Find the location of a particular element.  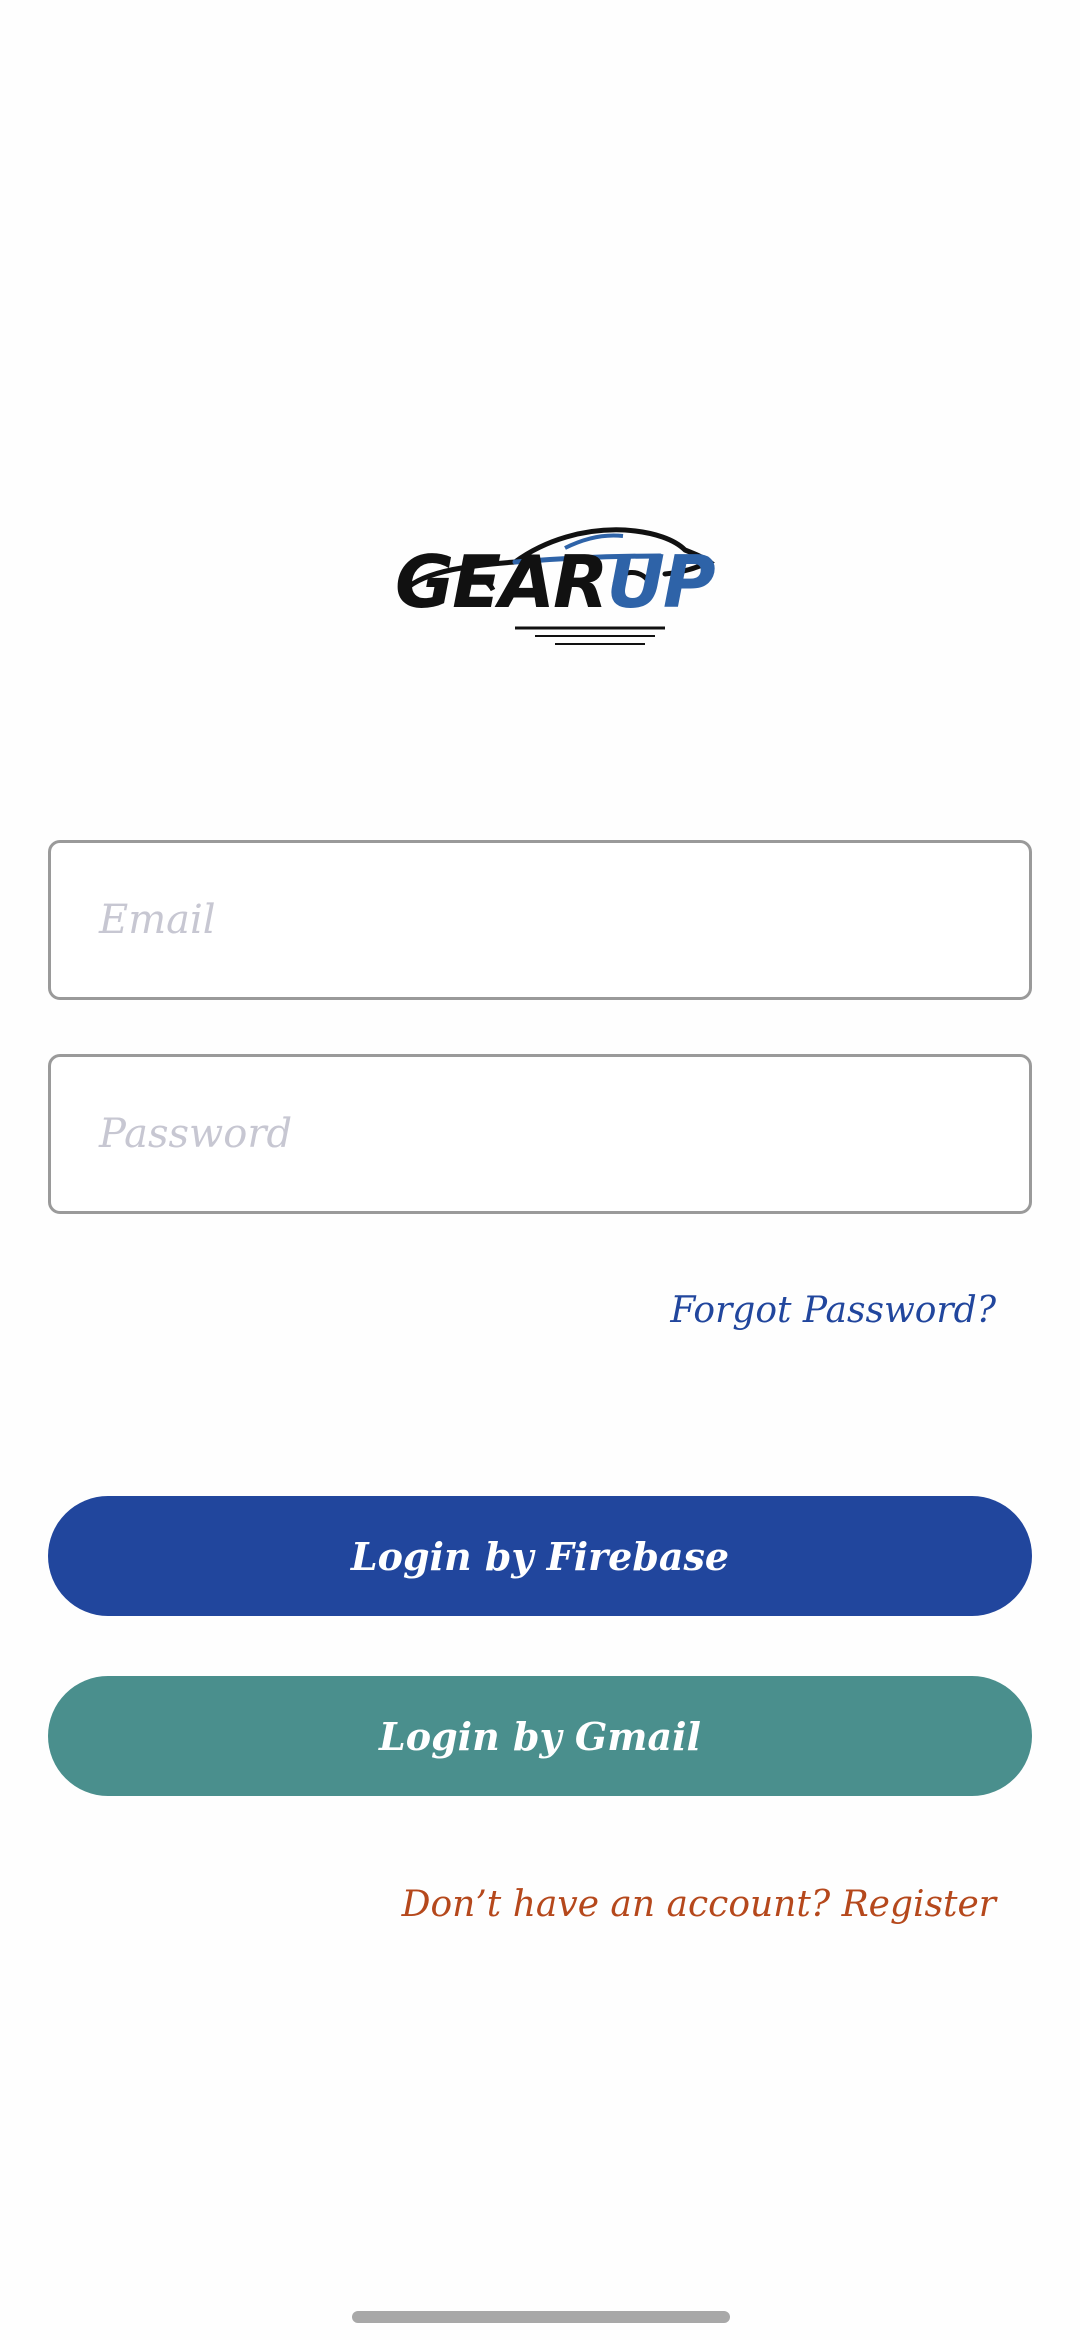

email-field: Email is located at coordinates (540, 920).